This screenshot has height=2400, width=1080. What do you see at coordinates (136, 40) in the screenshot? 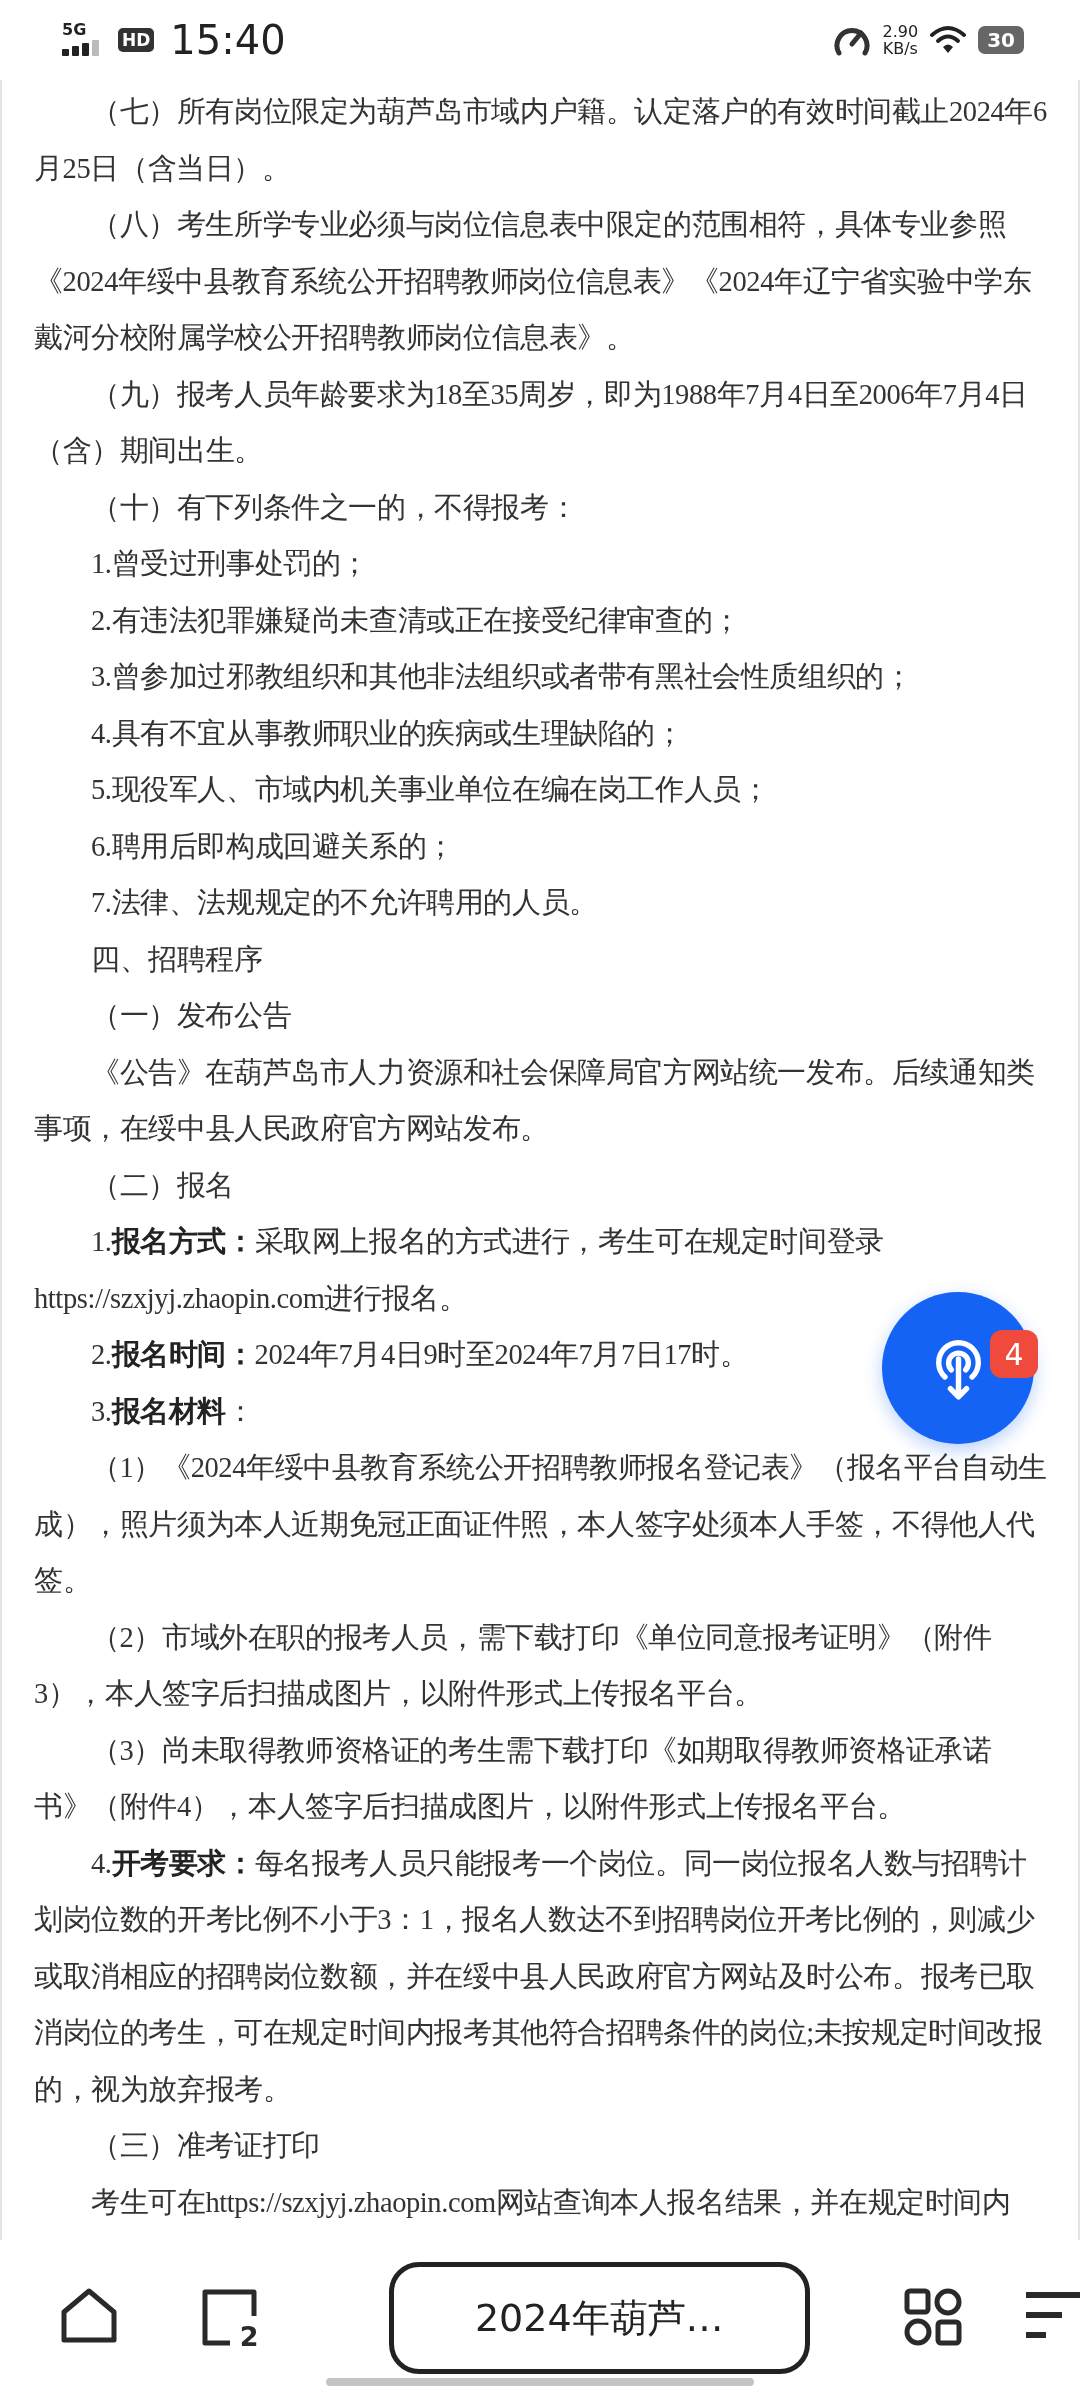
I see `hd-icon: HD` at bounding box center [136, 40].